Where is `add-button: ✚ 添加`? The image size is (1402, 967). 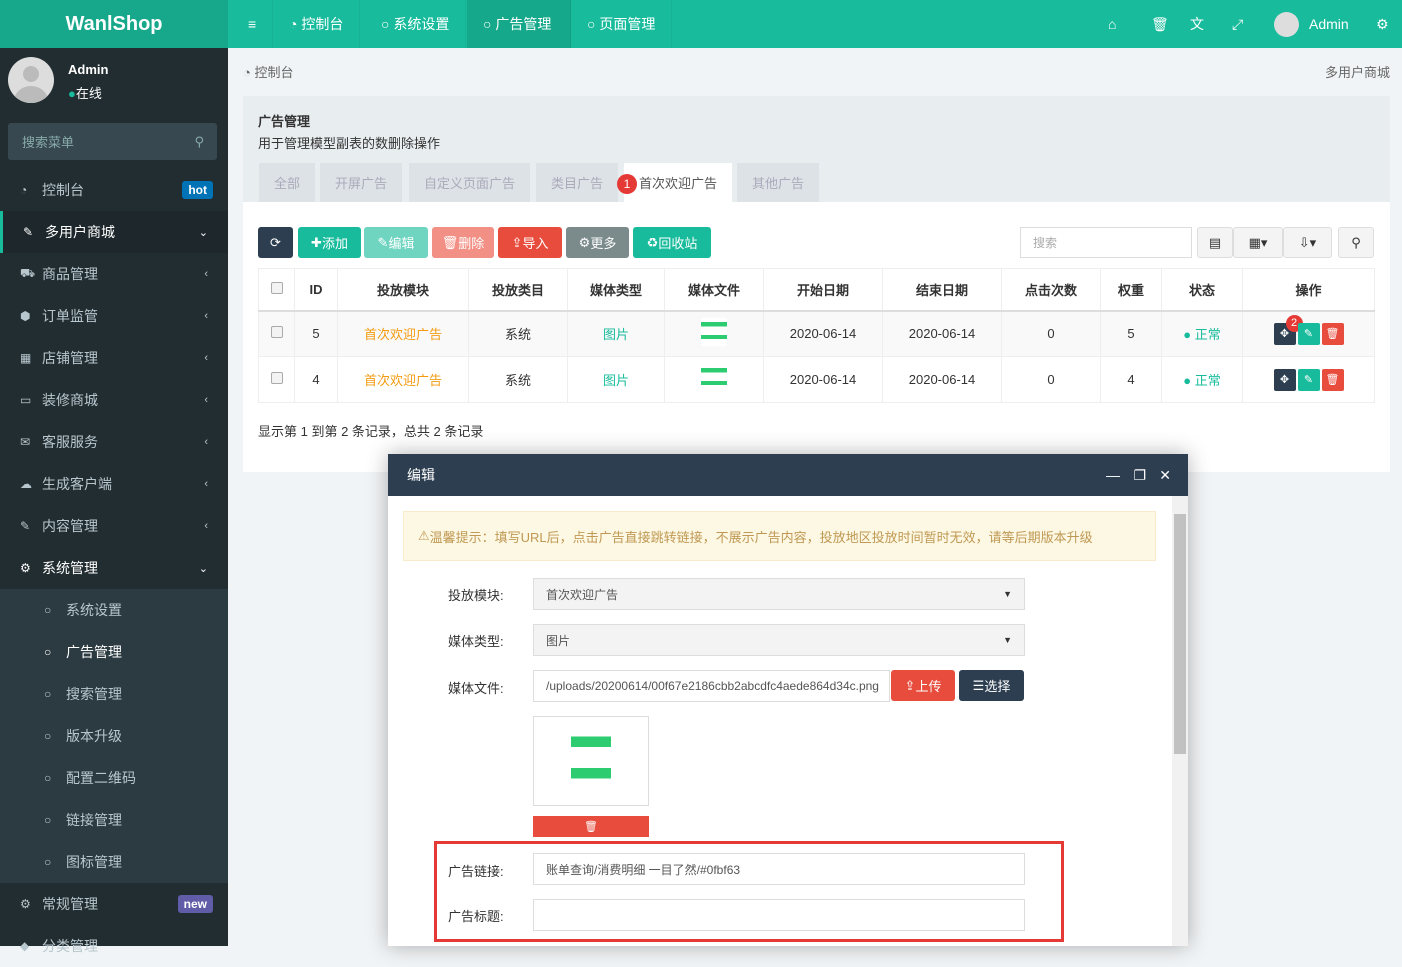 add-button: ✚ 添加 is located at coordinates (329, 242).